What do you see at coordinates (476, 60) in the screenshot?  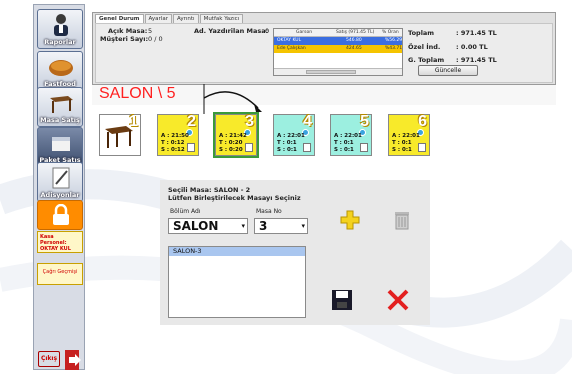 I see `g-toplam-value: : 971.45 TL` at bounding box center [476, 60].